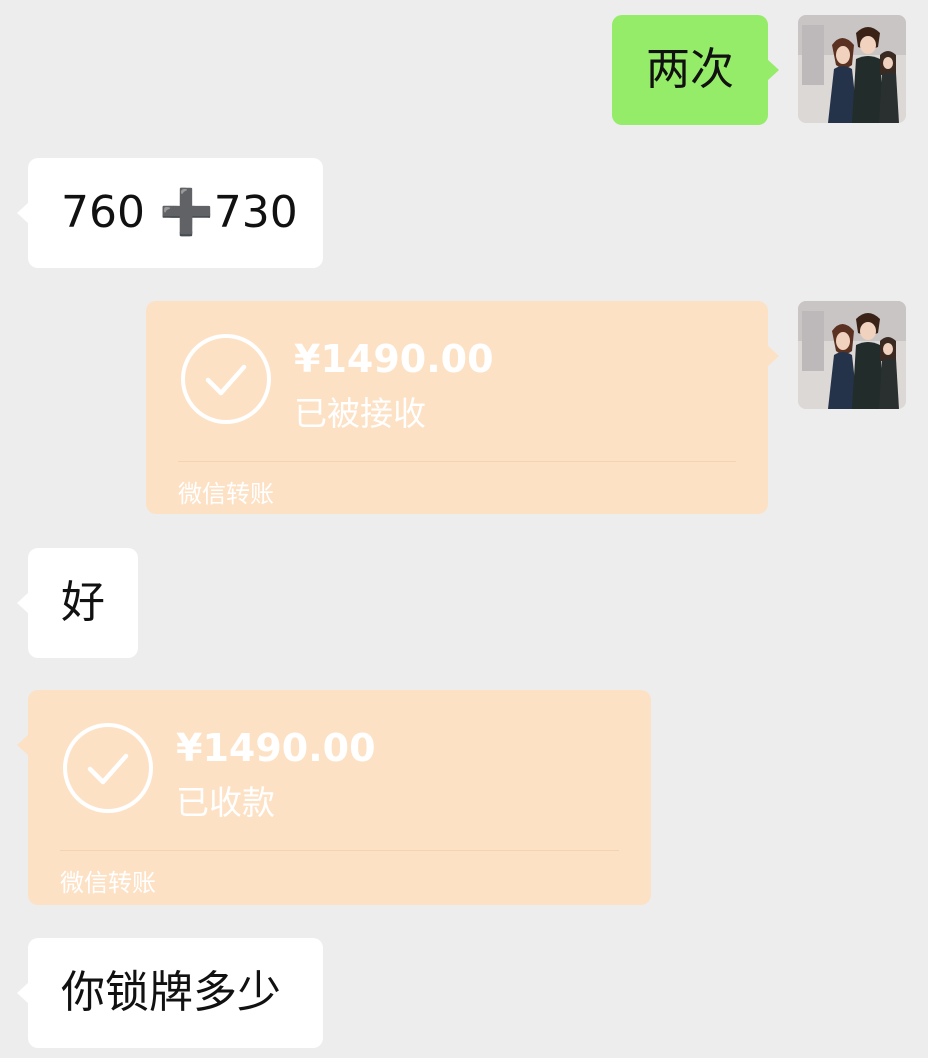 The image size is (928, 1058). What do you see at coordinates (83, 602) in the screenshot?
I see `message-text: 好` at bounding box center [83, 602].